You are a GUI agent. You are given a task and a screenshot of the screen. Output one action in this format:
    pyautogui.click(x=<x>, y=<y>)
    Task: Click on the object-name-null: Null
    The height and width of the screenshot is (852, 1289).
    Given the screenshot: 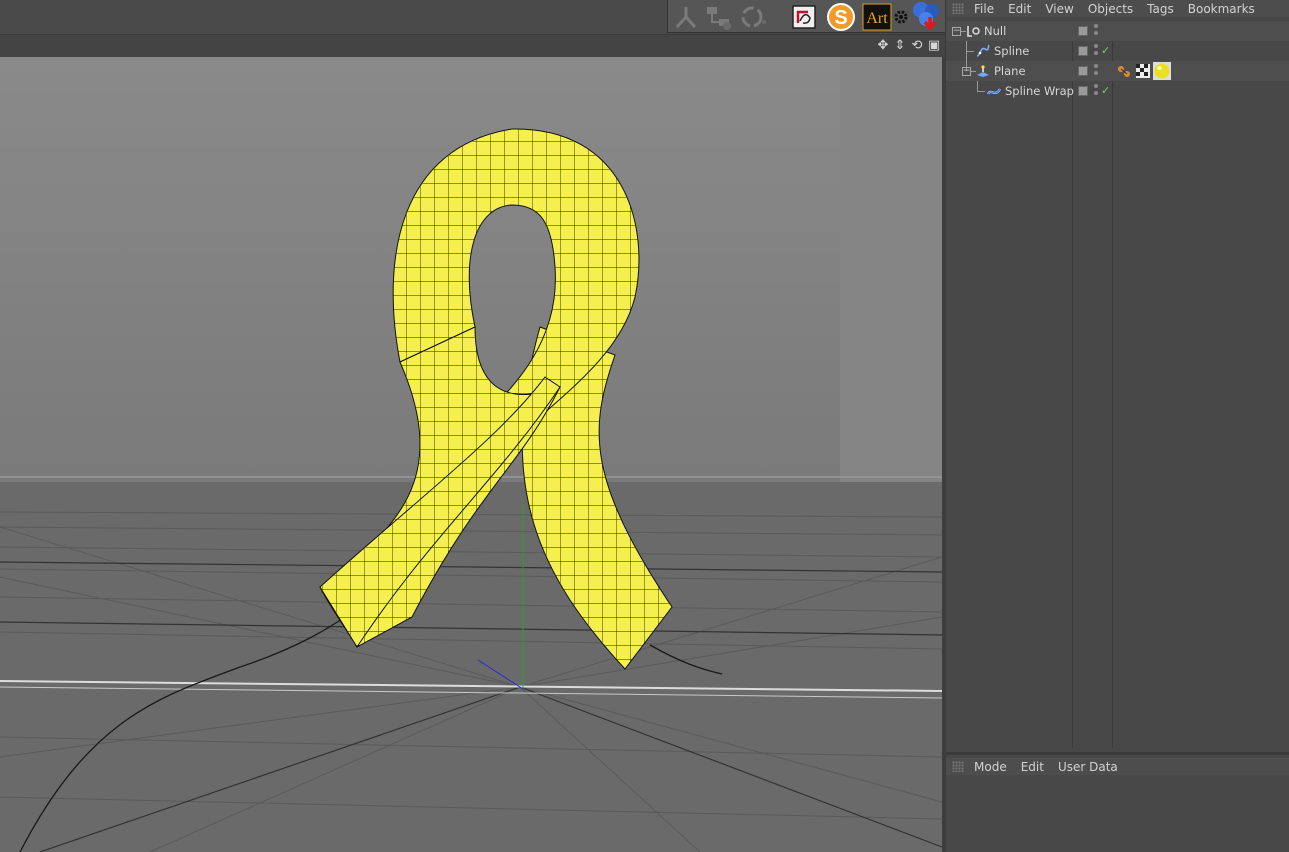 What is the action you would take?
    pyautogui.click(x=995, y=31)
    